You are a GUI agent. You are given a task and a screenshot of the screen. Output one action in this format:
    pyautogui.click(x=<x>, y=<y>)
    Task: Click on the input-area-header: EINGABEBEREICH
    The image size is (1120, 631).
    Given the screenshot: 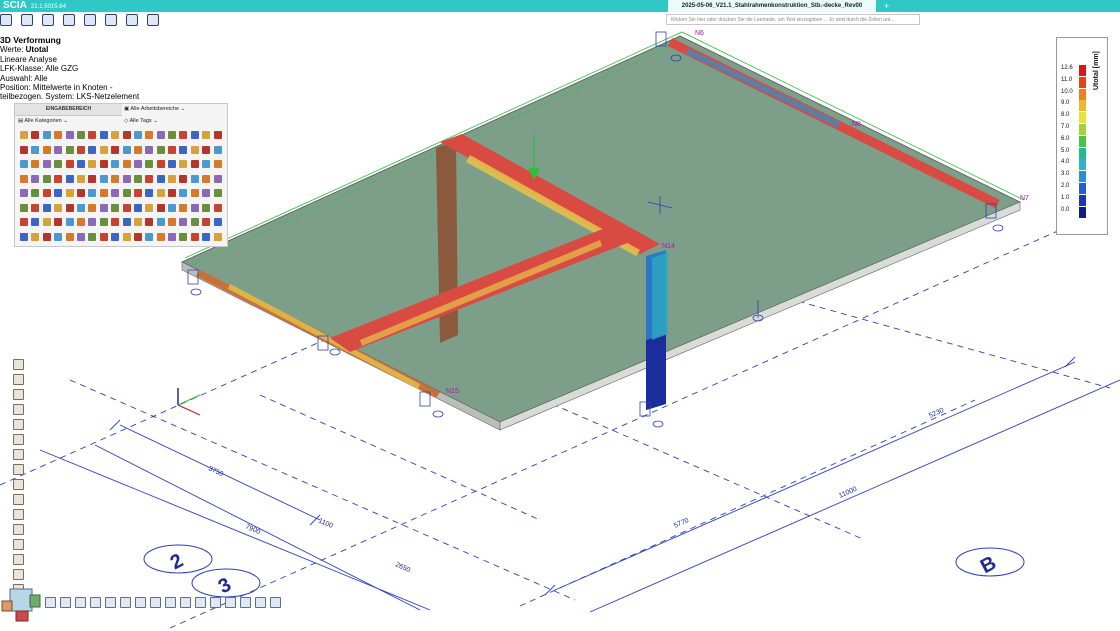 What is the action you would take?
    pyautogui.click(x=68, y=110)
    